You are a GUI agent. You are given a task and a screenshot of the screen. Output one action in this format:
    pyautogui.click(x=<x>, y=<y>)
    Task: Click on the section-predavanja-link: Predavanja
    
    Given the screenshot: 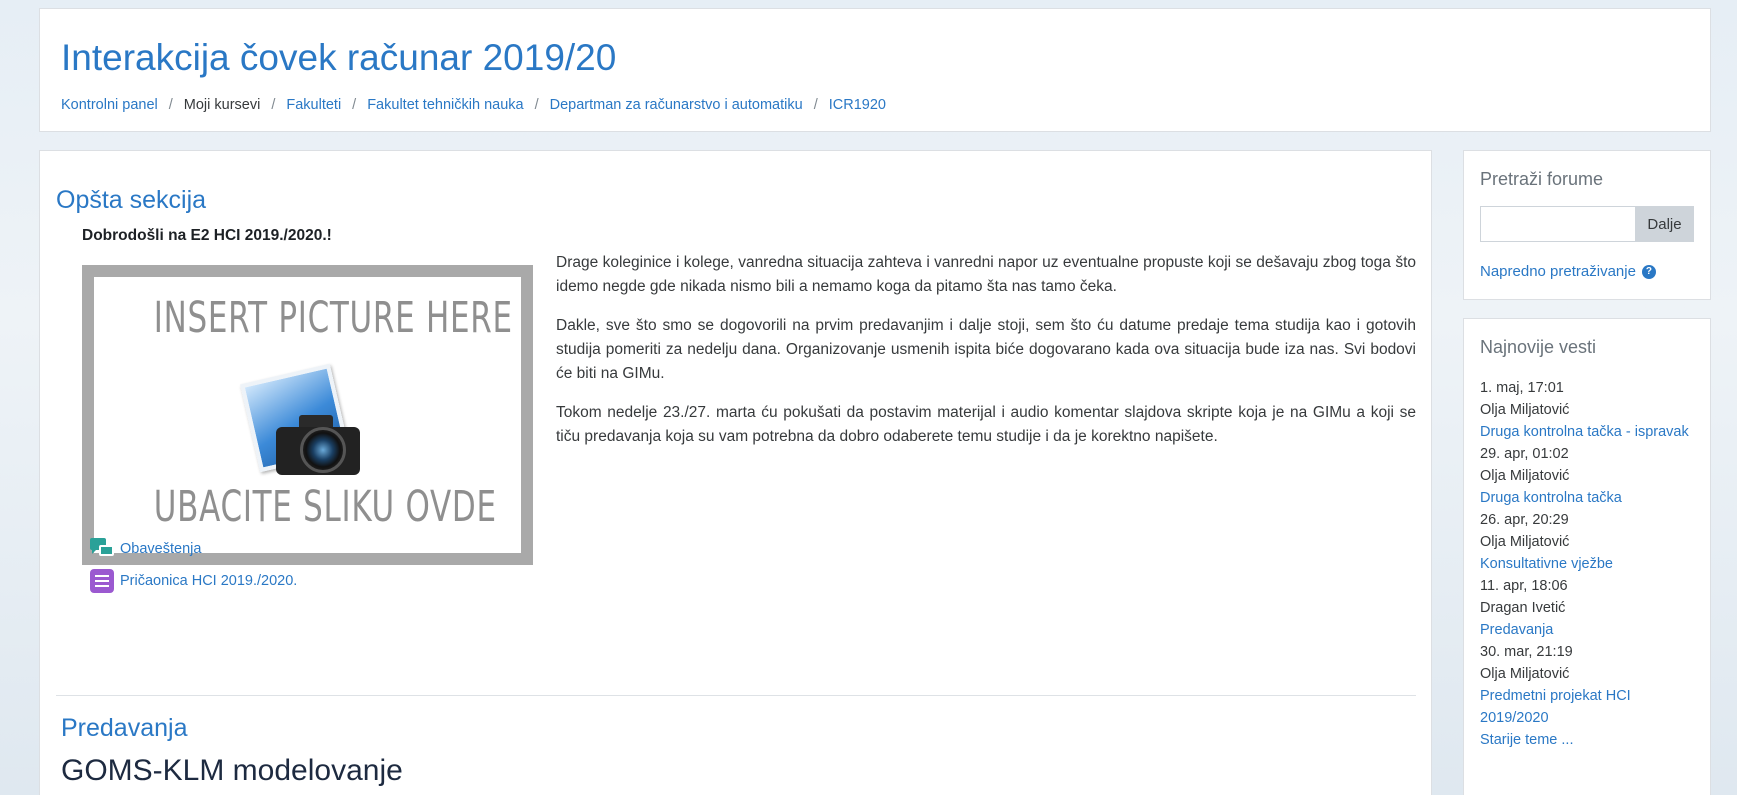 What is the action you would take?
    pyautogui.click(x=124, y=728)
    